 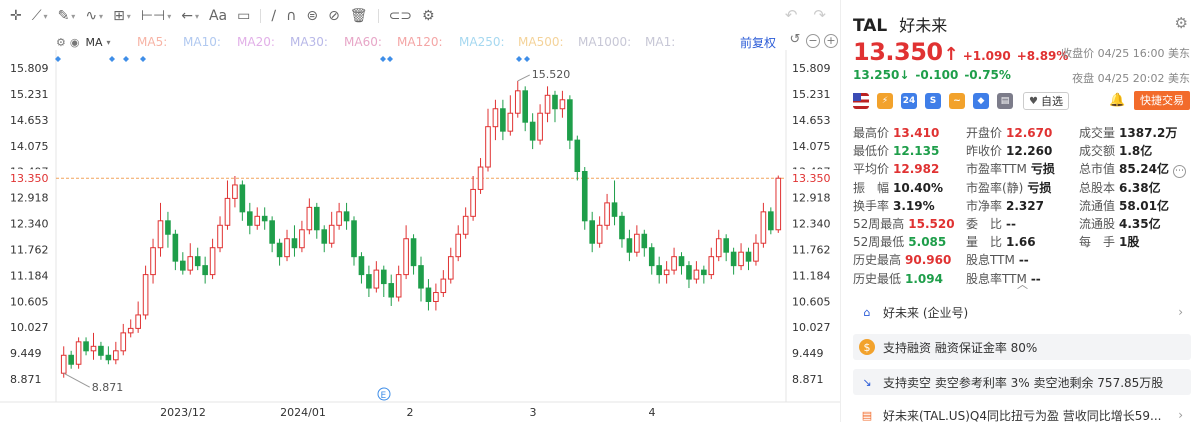 I want to click on zoom-out-icon: −, so click(x=813, y=41).